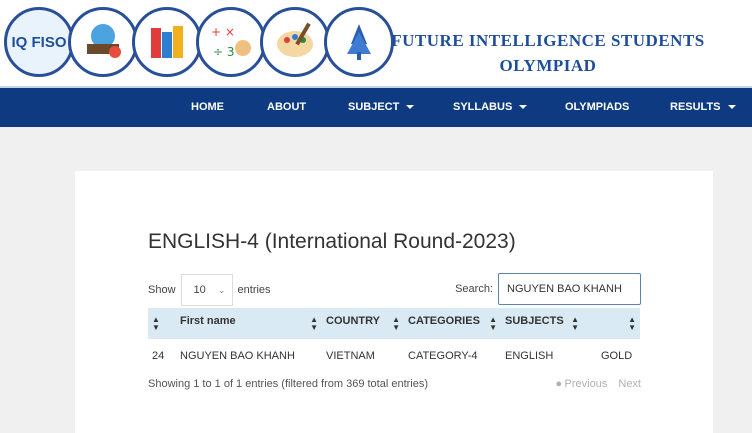  What do you see at coordinates (548, 40) in the screenshot?
I see `site-title-line1: FUTURE INTELLIGENCE STUDENTS` at bounding box center [548, 40].